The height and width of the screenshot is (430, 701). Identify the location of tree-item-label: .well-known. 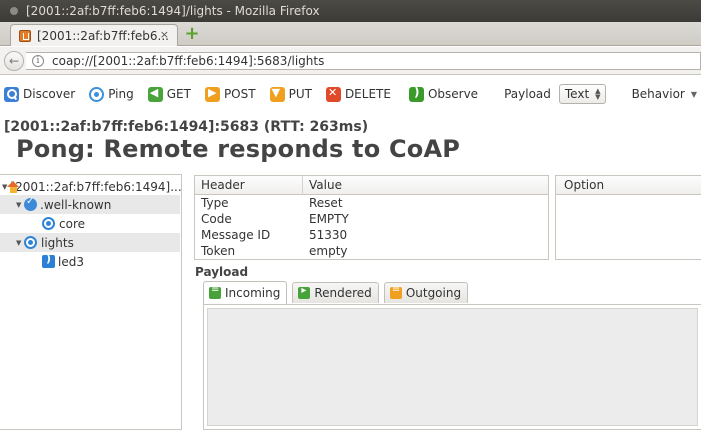
(76, 204).